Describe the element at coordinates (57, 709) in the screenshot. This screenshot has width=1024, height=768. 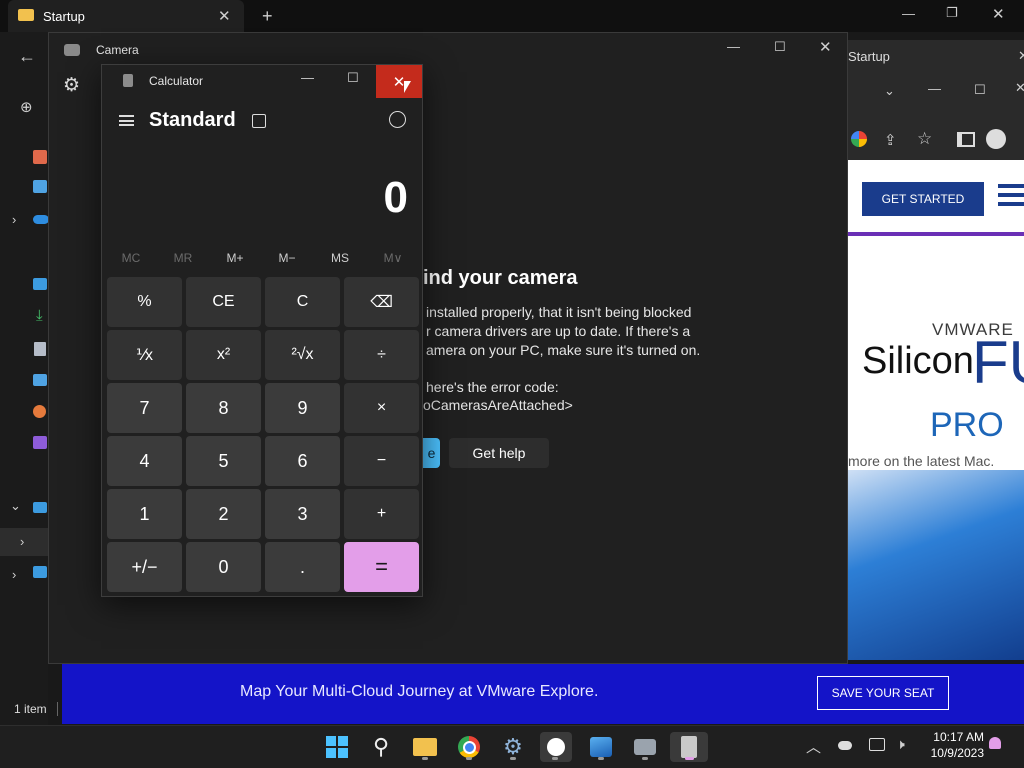
I see `status-bar-divider` at that location.